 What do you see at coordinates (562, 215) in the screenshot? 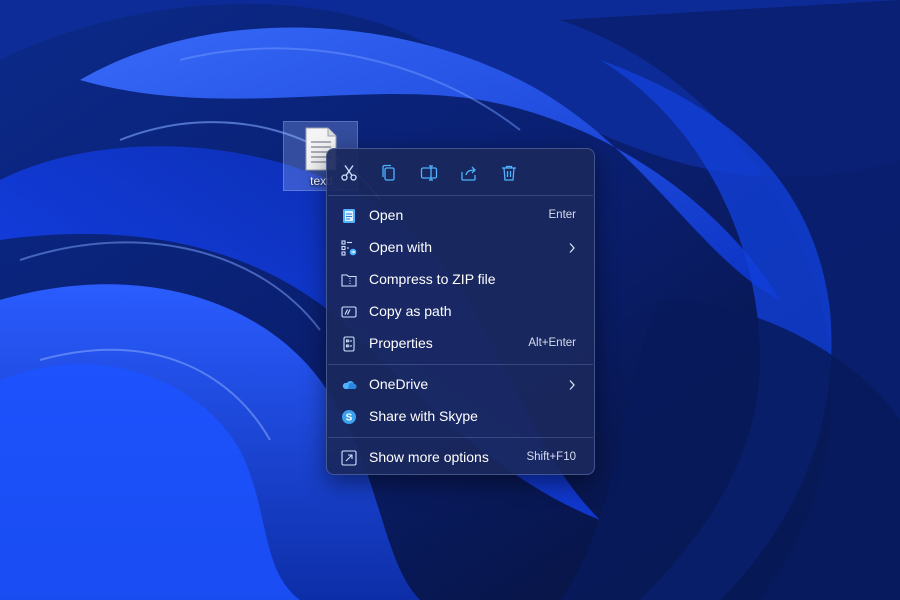
I see `shortcut-text: Enter` at bounding box center [562, 215].